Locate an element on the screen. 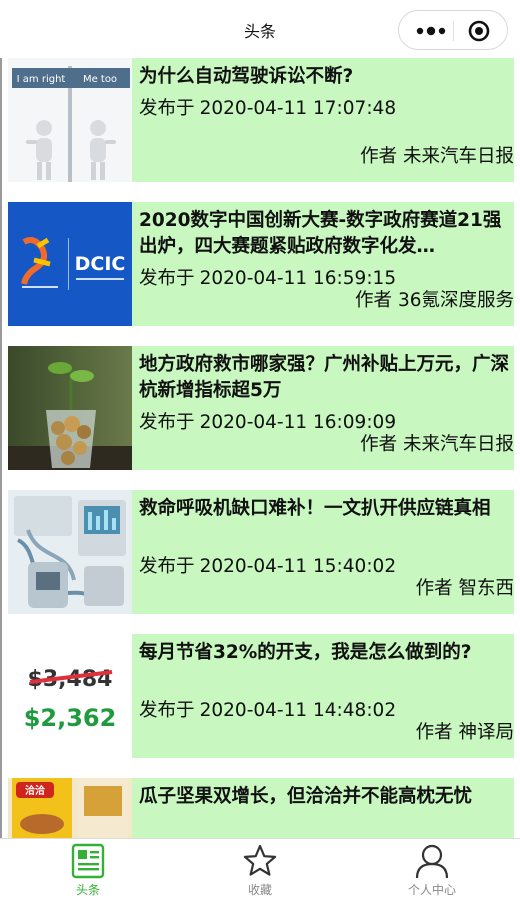 This screenshot has width=520, height=900. mini-program-capsule is located at coordinates (453, 30).